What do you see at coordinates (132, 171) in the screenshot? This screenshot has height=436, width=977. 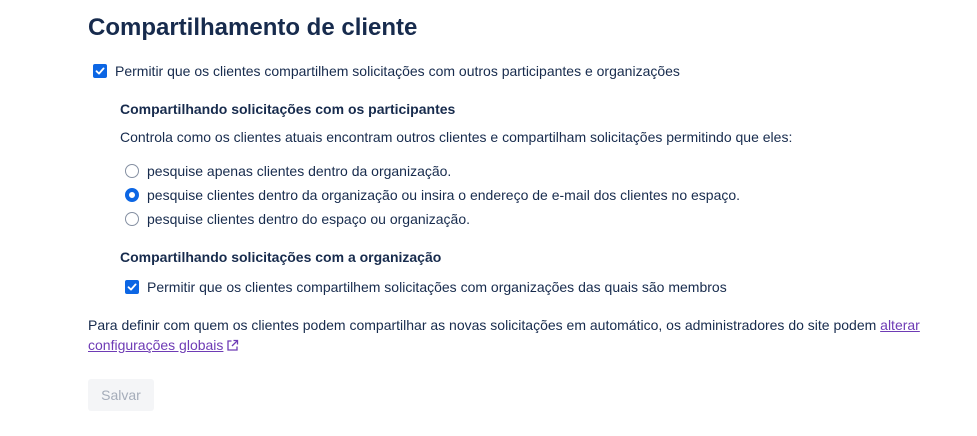 I see `radio-org-only` at bounding box center [132, 171].